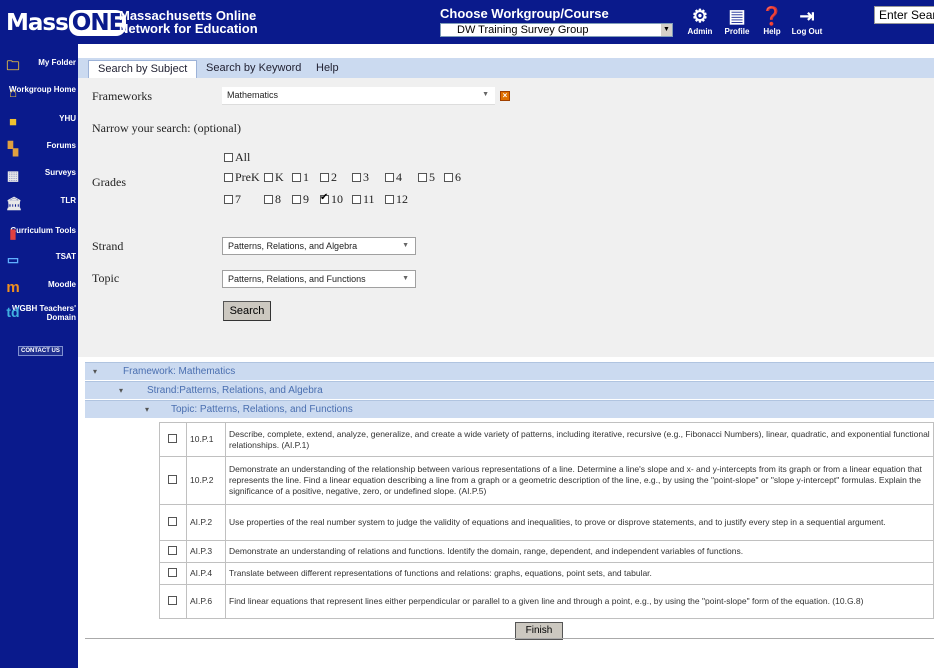  Describe the element at coordinates (452, 177) in the screenshot. I see `grade-6-checkbox: 6` at that location.